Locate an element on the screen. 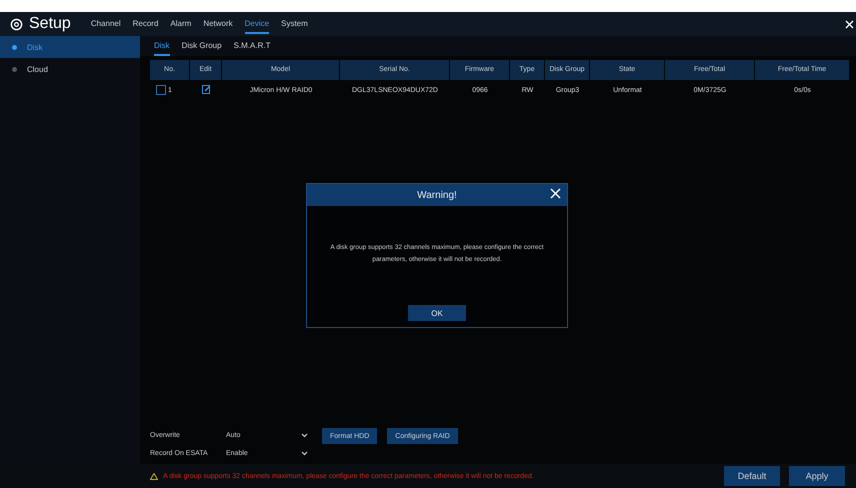 The height and width of the screenshot is (488, 856). ok-button: OK is located at coordinates (437, 313).